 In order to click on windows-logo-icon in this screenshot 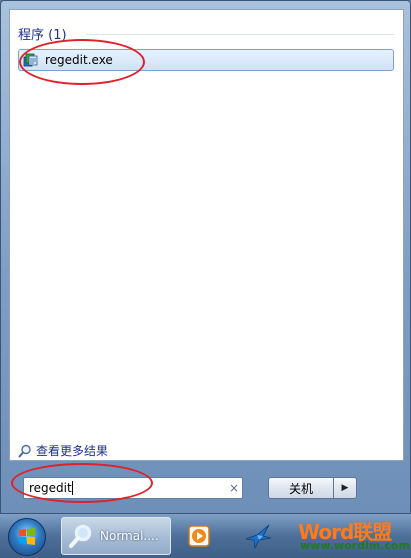, I will do `click(27, 536)`.